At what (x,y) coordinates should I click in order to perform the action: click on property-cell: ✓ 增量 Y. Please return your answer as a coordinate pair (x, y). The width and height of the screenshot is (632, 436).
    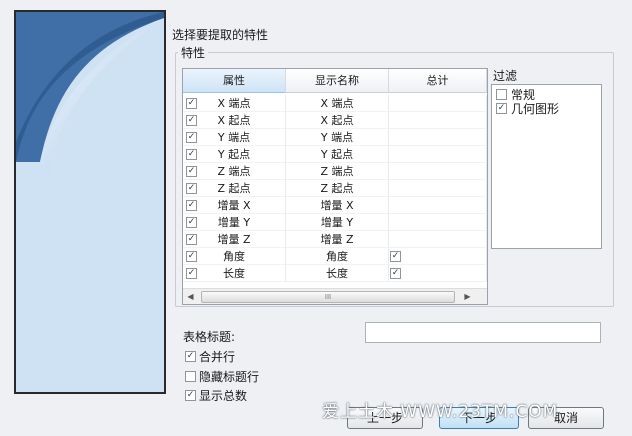
    Looking at the image, I should click on (234, 222).